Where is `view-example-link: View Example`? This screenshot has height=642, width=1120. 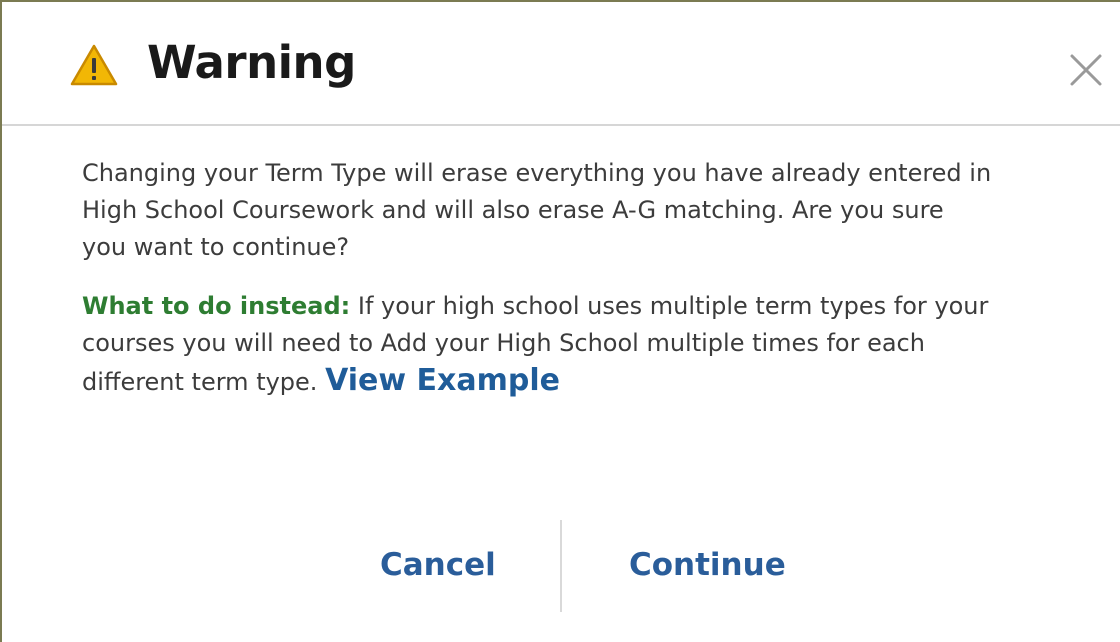
view-example-link: View Example is located at coordinates (442, 380).